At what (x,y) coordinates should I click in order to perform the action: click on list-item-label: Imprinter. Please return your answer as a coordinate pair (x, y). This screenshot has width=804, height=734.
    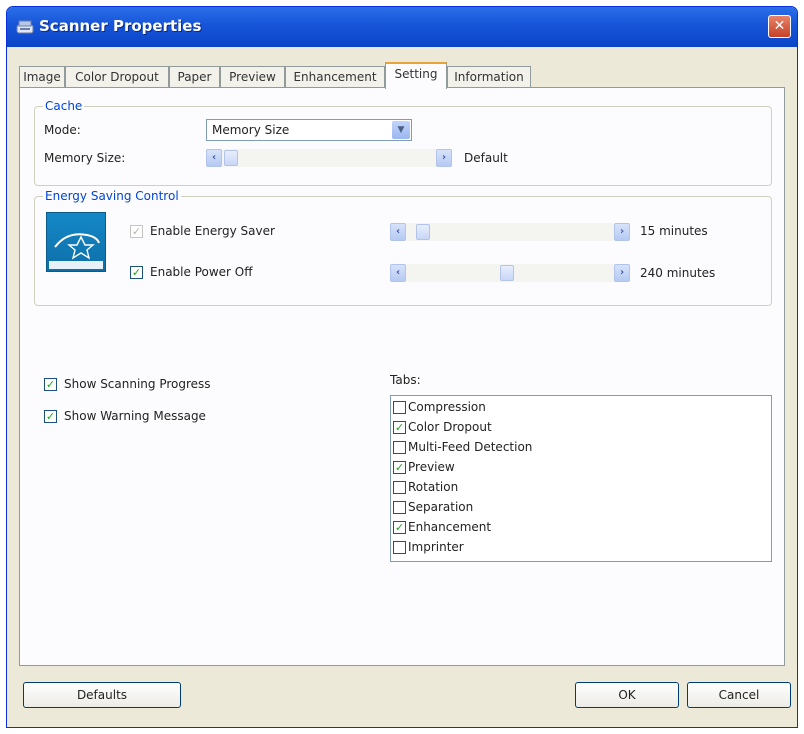
    Looking at the image, I should click on (436, 547).